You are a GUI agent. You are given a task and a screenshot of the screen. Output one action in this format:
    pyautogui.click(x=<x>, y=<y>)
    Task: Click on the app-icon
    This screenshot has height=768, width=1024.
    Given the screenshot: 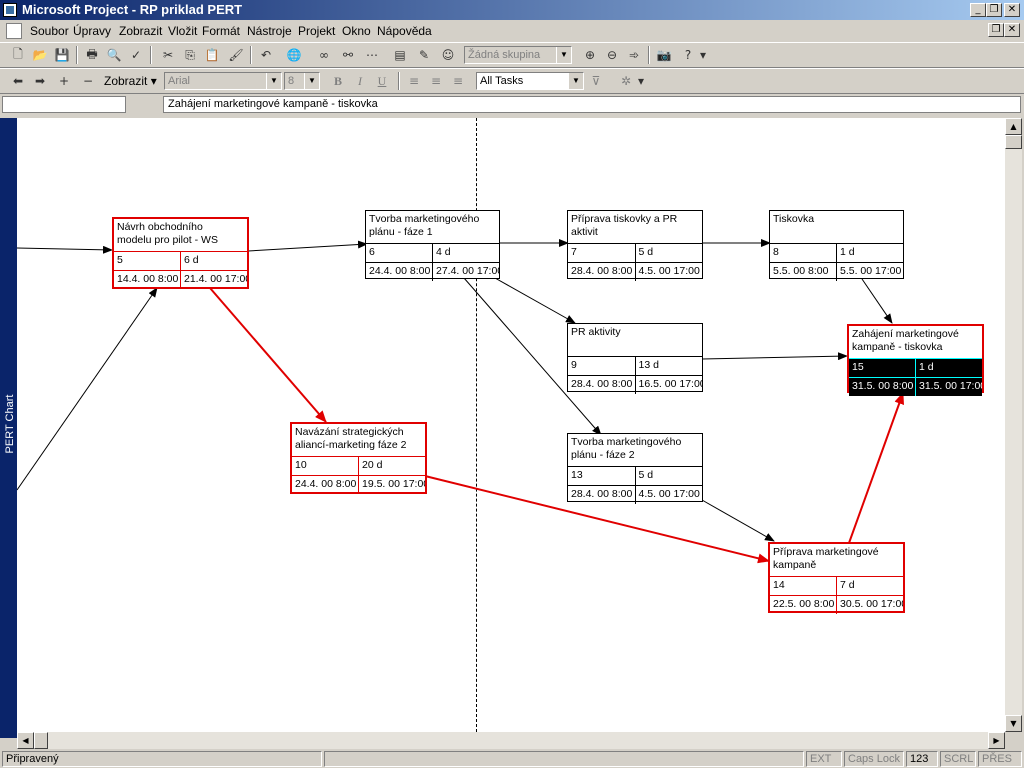 What is the action you would take?
    pyautogui.click(x=10, y=10)
    